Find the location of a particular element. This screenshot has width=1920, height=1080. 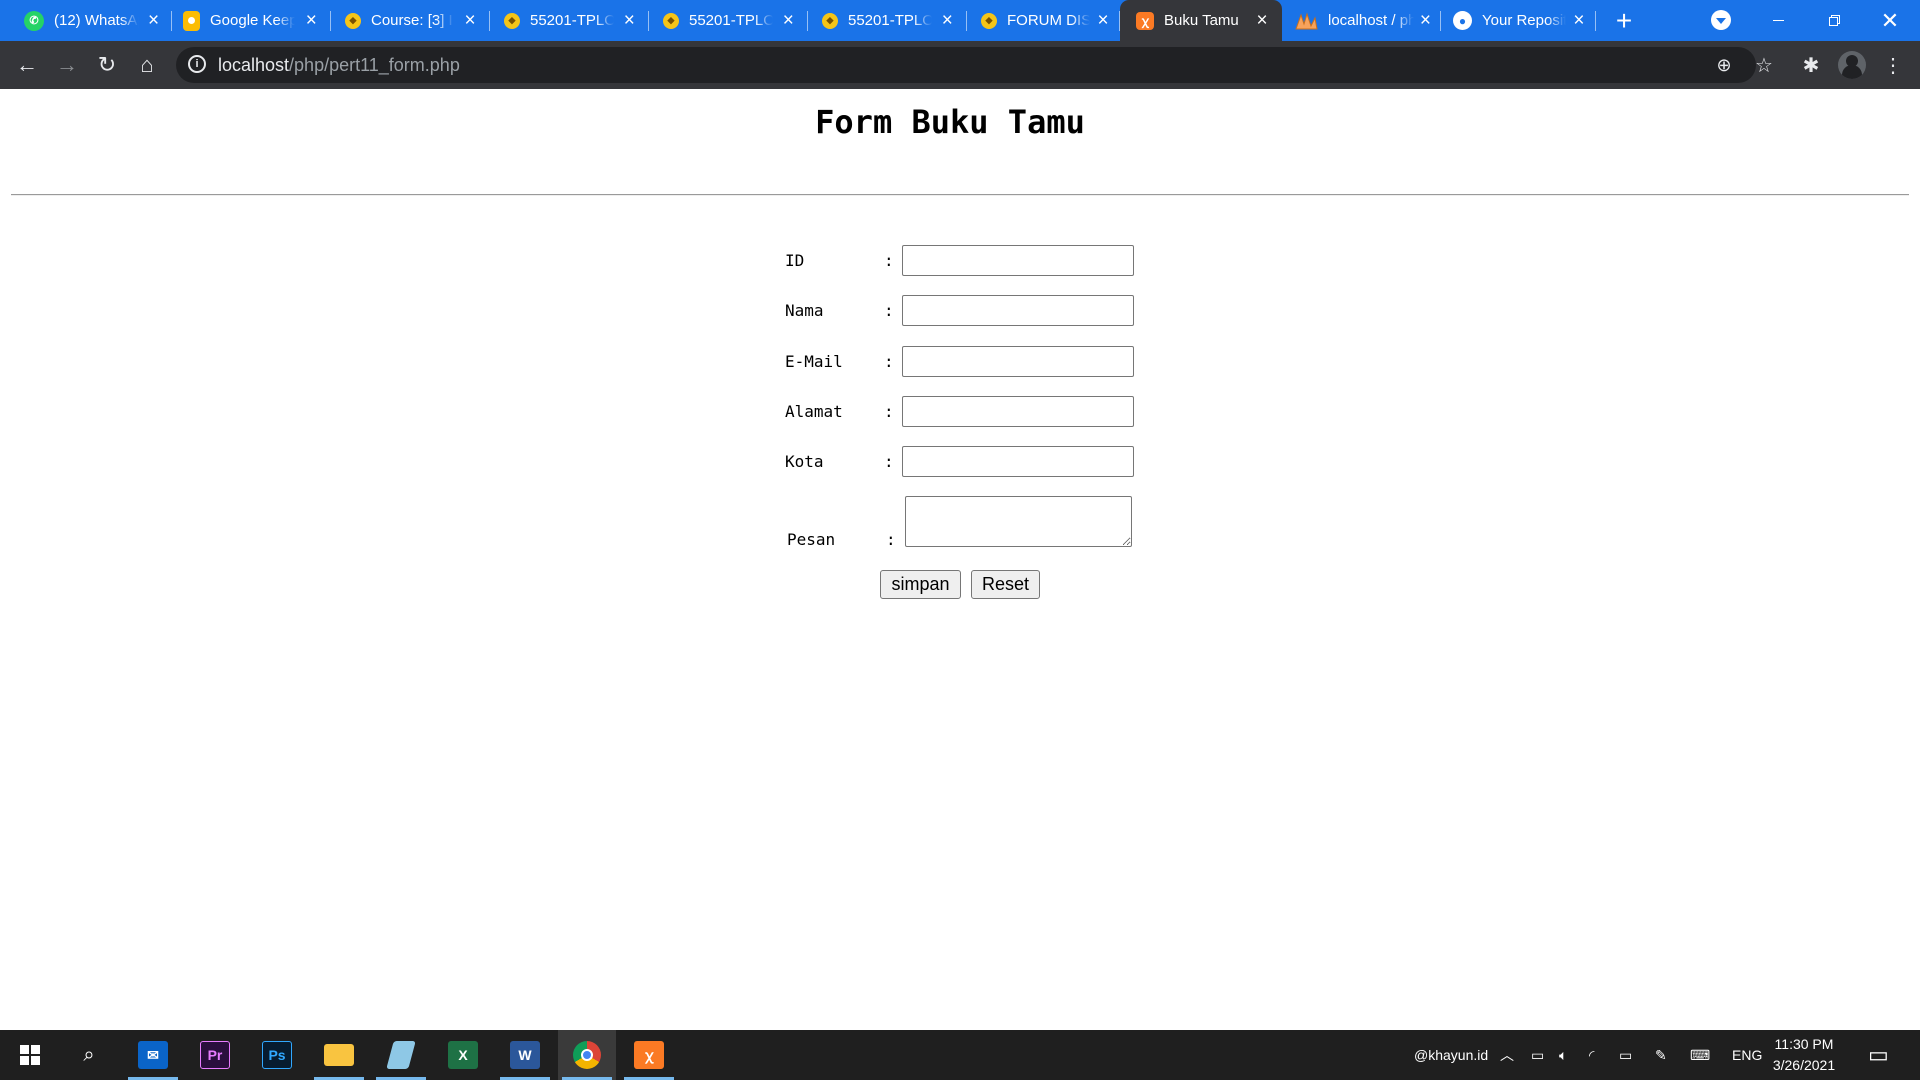

tab-course: ◆ Course: [3] I × is located at coordinates (410, 20).